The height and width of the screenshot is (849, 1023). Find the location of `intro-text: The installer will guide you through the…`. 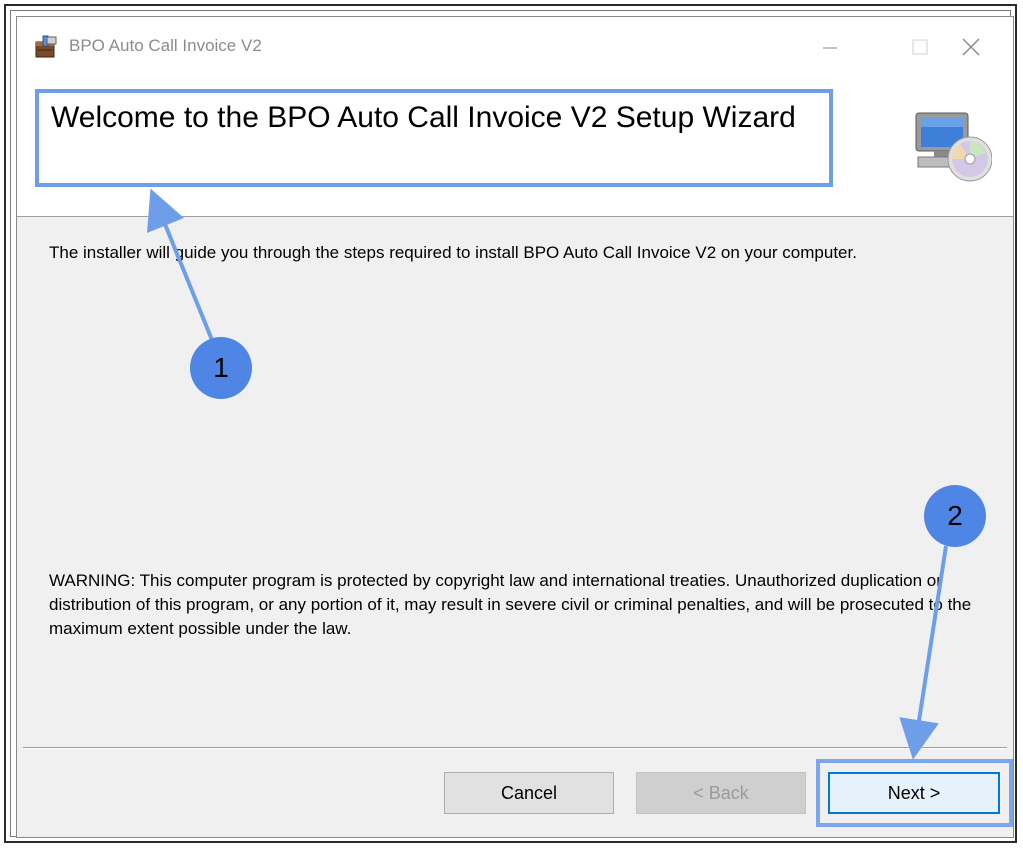

intro-text: The installer will guide you through the… is located at coordinates (453, 252).